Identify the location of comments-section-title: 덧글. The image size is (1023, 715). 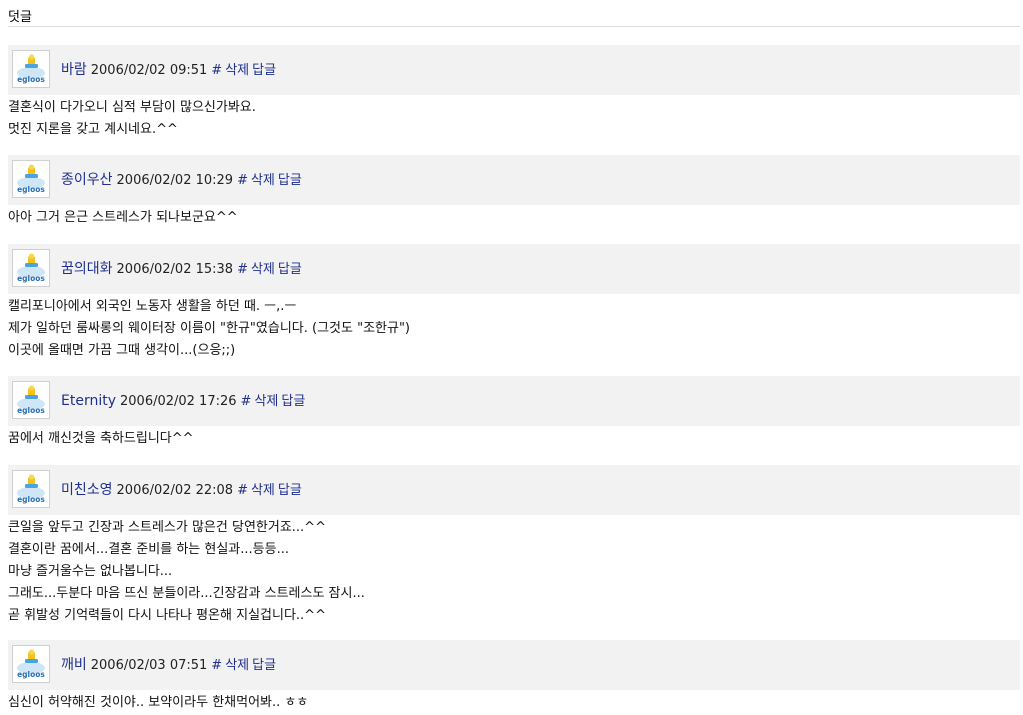
(20, 17).